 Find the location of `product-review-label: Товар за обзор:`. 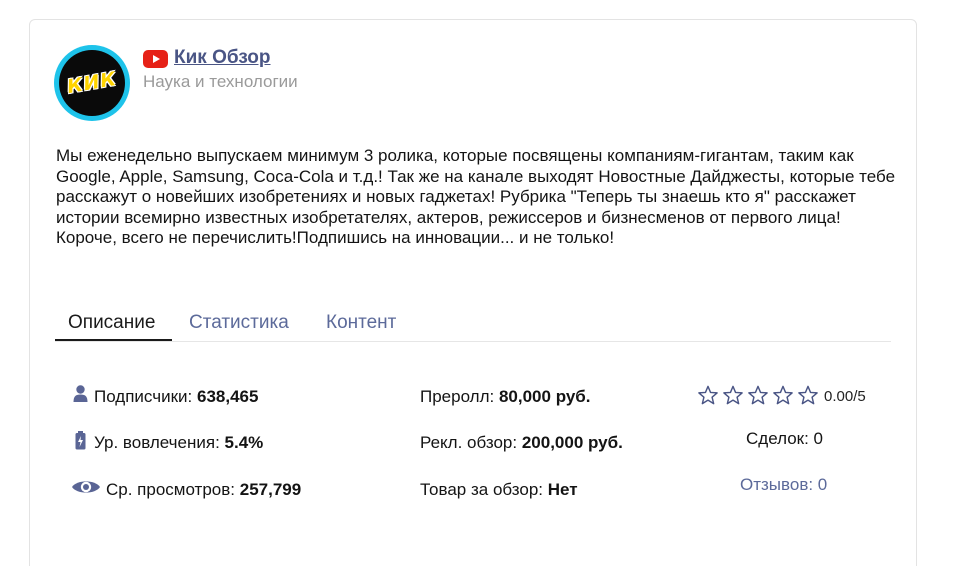

product-review-label: Товар за обзор: is located at coordinates (482, 489).